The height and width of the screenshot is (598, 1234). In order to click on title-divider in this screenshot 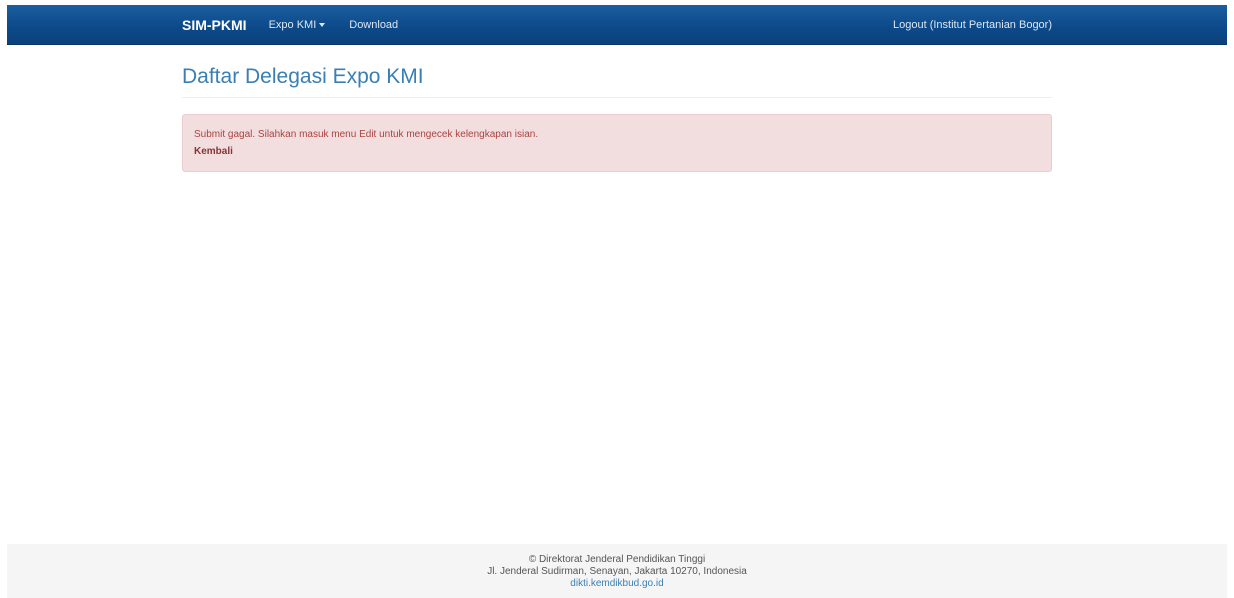, I will do `click(617, 97)`.